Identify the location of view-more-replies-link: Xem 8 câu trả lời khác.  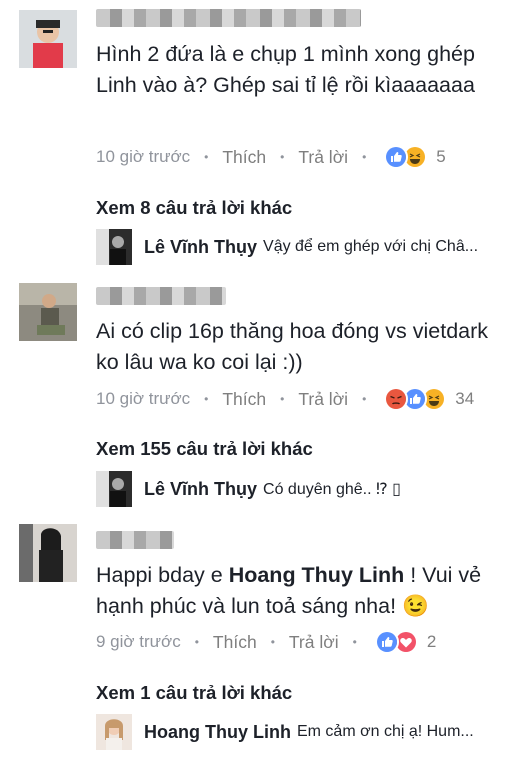
(194, 208).